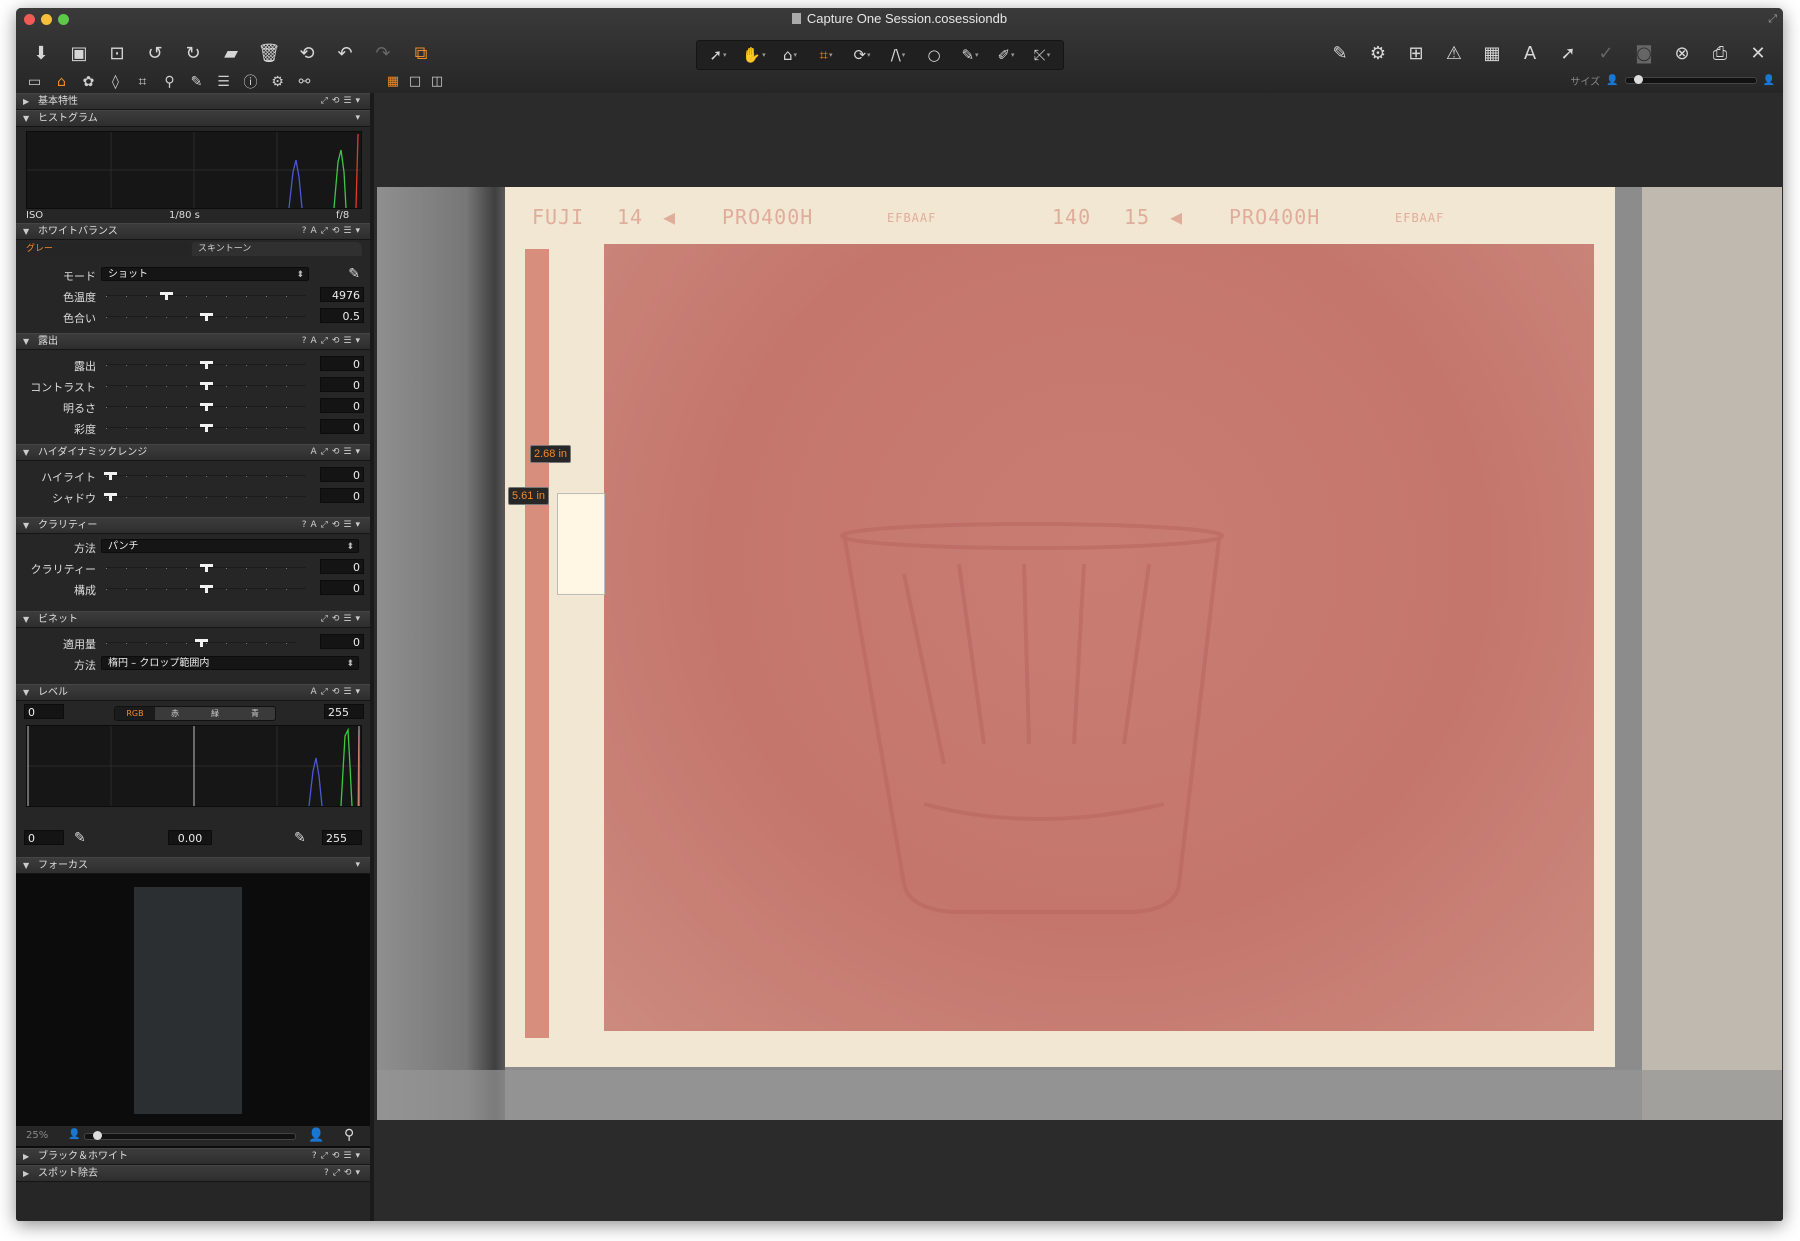 This screenshot has height=1241, width=1800. I want to click on batch-tab-icon: ⚯, so click(304, 82).